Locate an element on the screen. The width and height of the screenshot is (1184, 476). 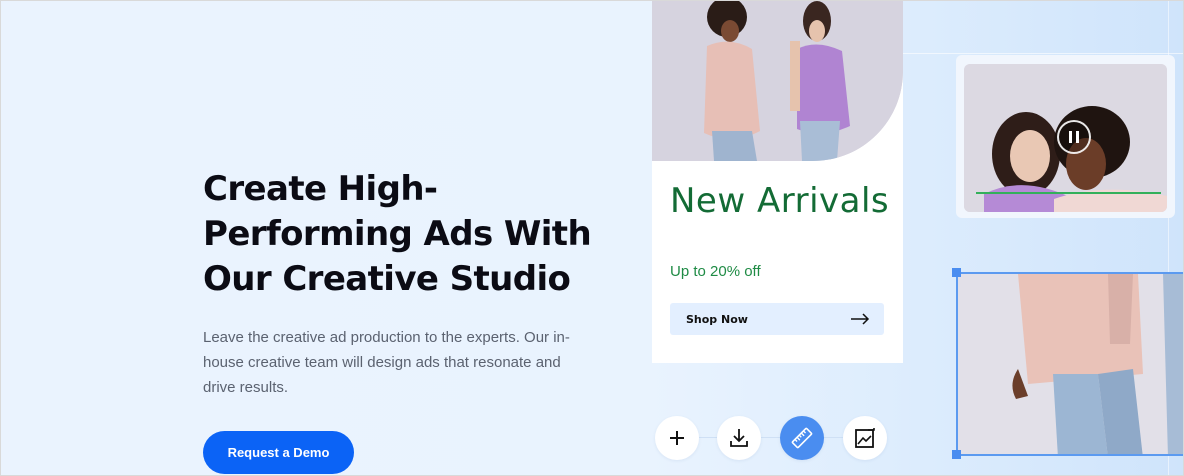
add-tool-button is located at coordinates (677, 438).